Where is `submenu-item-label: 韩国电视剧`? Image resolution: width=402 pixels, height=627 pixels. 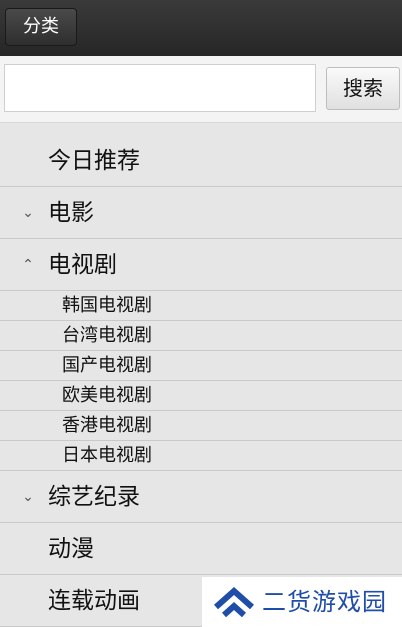 submenu-item-label: 韩国电视剧 is located at coordinates (107, 305).